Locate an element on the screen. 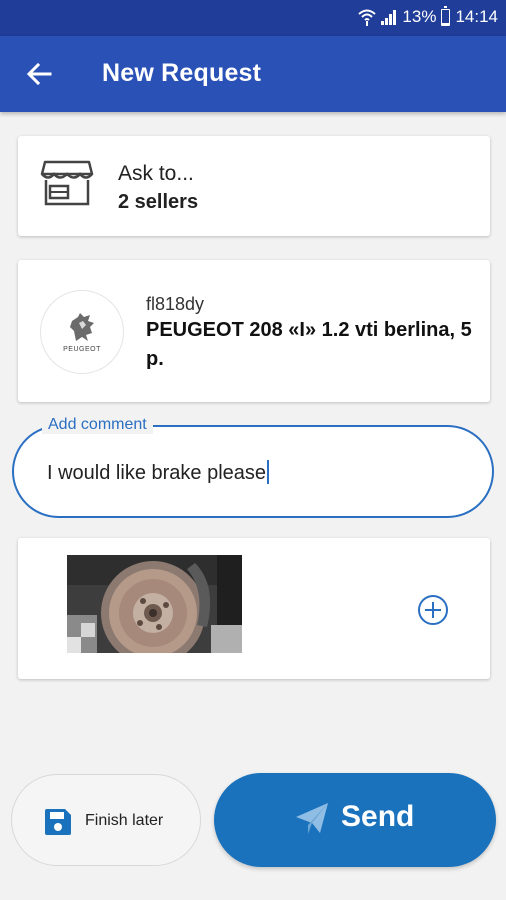  brake-disc-photo is located at coordinates (154, 604).